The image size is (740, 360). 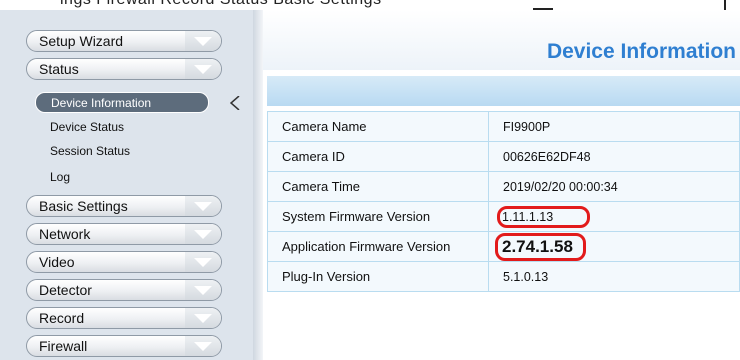 What do you see at coordinates (501, 40) in the screenshot?
I see `title-band: Device Information` at bounding box center [501, 40].